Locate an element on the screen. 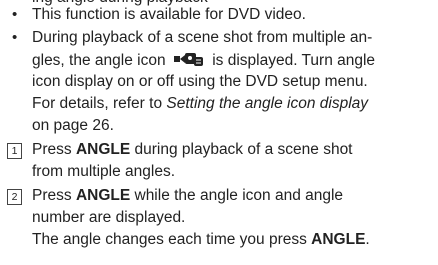 This screenshot has height=265, width=438. bullet-2-line-4-prefix: For details, refer to is located at coordinates (99, 103).